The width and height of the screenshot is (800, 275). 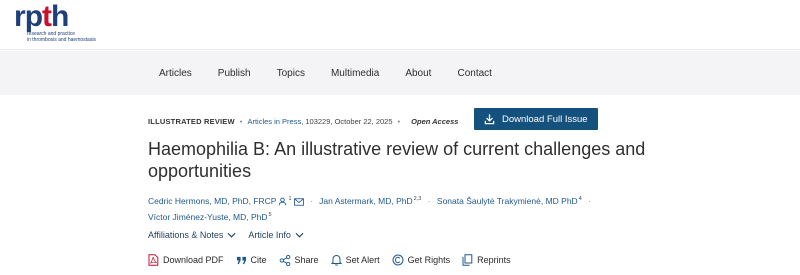 What do you see at coordinates (258, 260) in the screenshot?
I see `cite-label: Cite` at bounding box center [258, 260].